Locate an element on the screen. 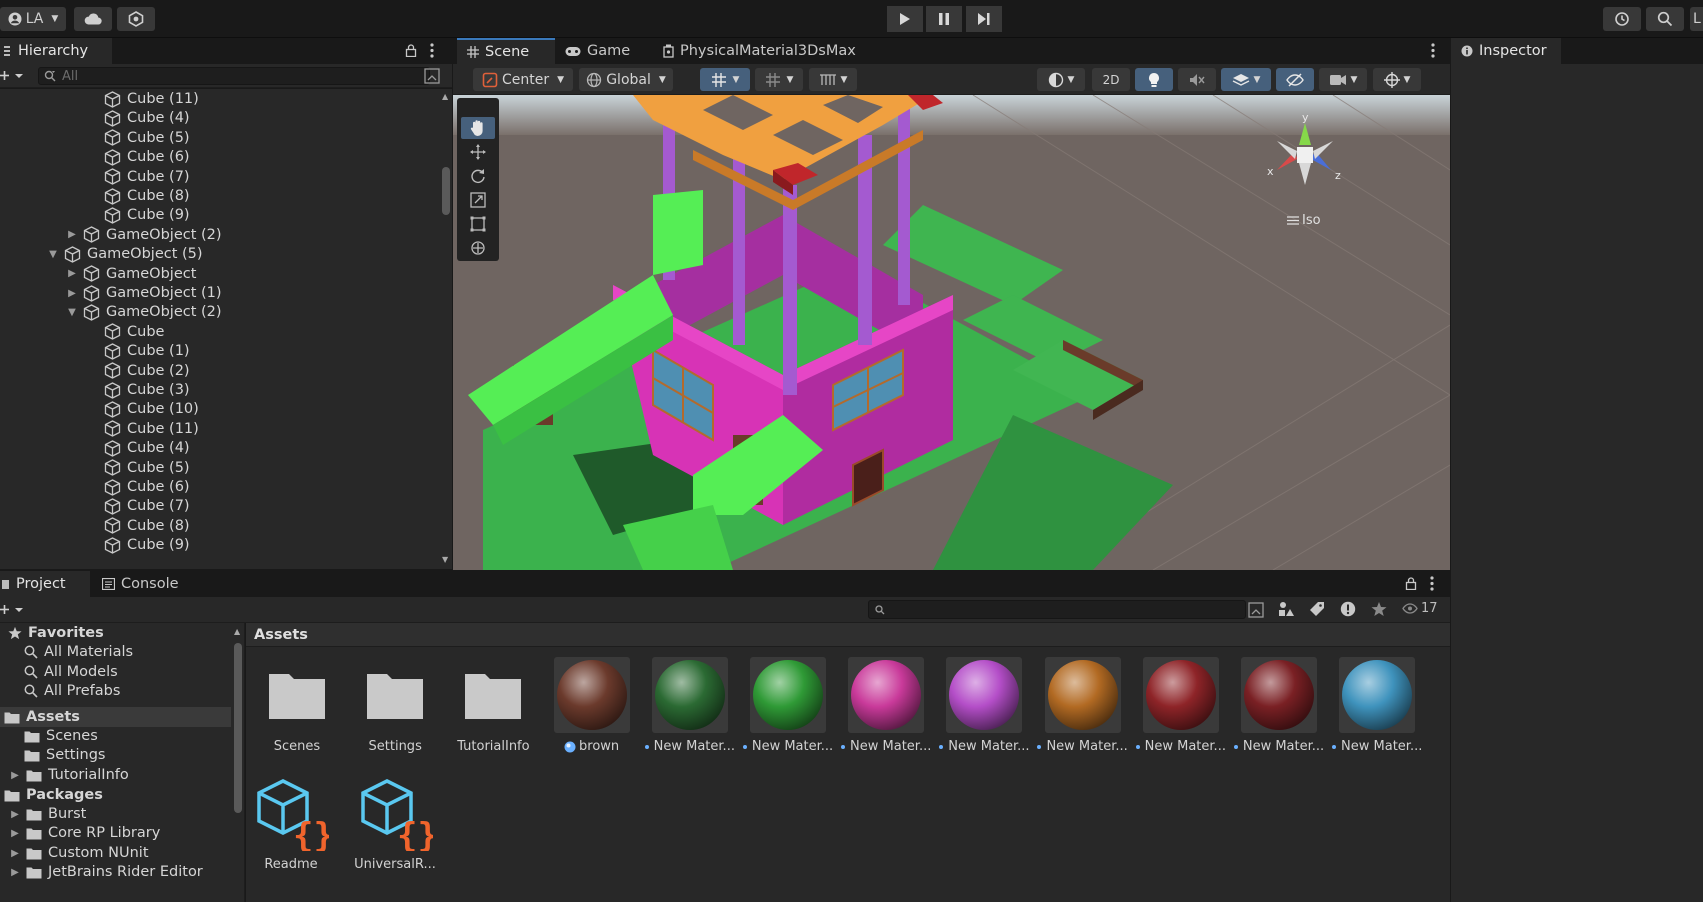 Image resolution: width=1703 pixels, height=902 pixels. rotate-tool-icon is located at coordinates (478, 176).